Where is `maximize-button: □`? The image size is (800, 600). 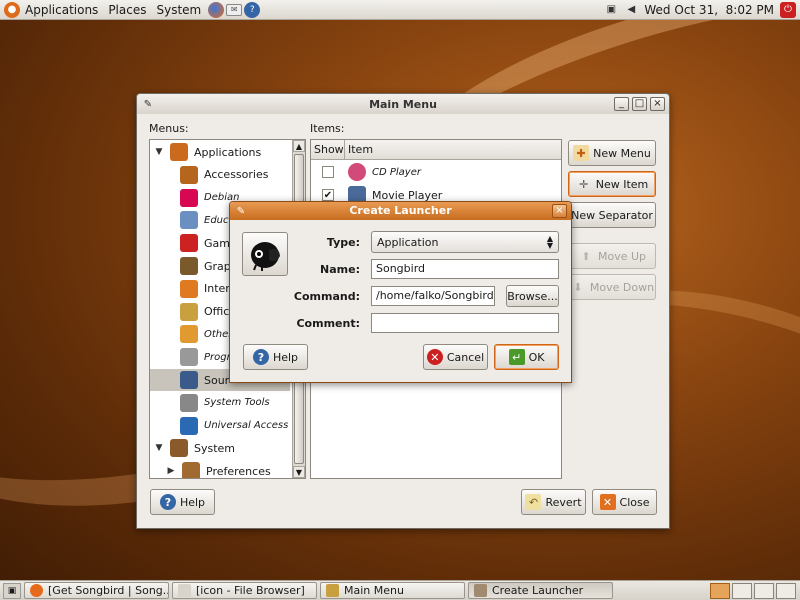 maximize-button: □ is located at coordinates (639, 104).